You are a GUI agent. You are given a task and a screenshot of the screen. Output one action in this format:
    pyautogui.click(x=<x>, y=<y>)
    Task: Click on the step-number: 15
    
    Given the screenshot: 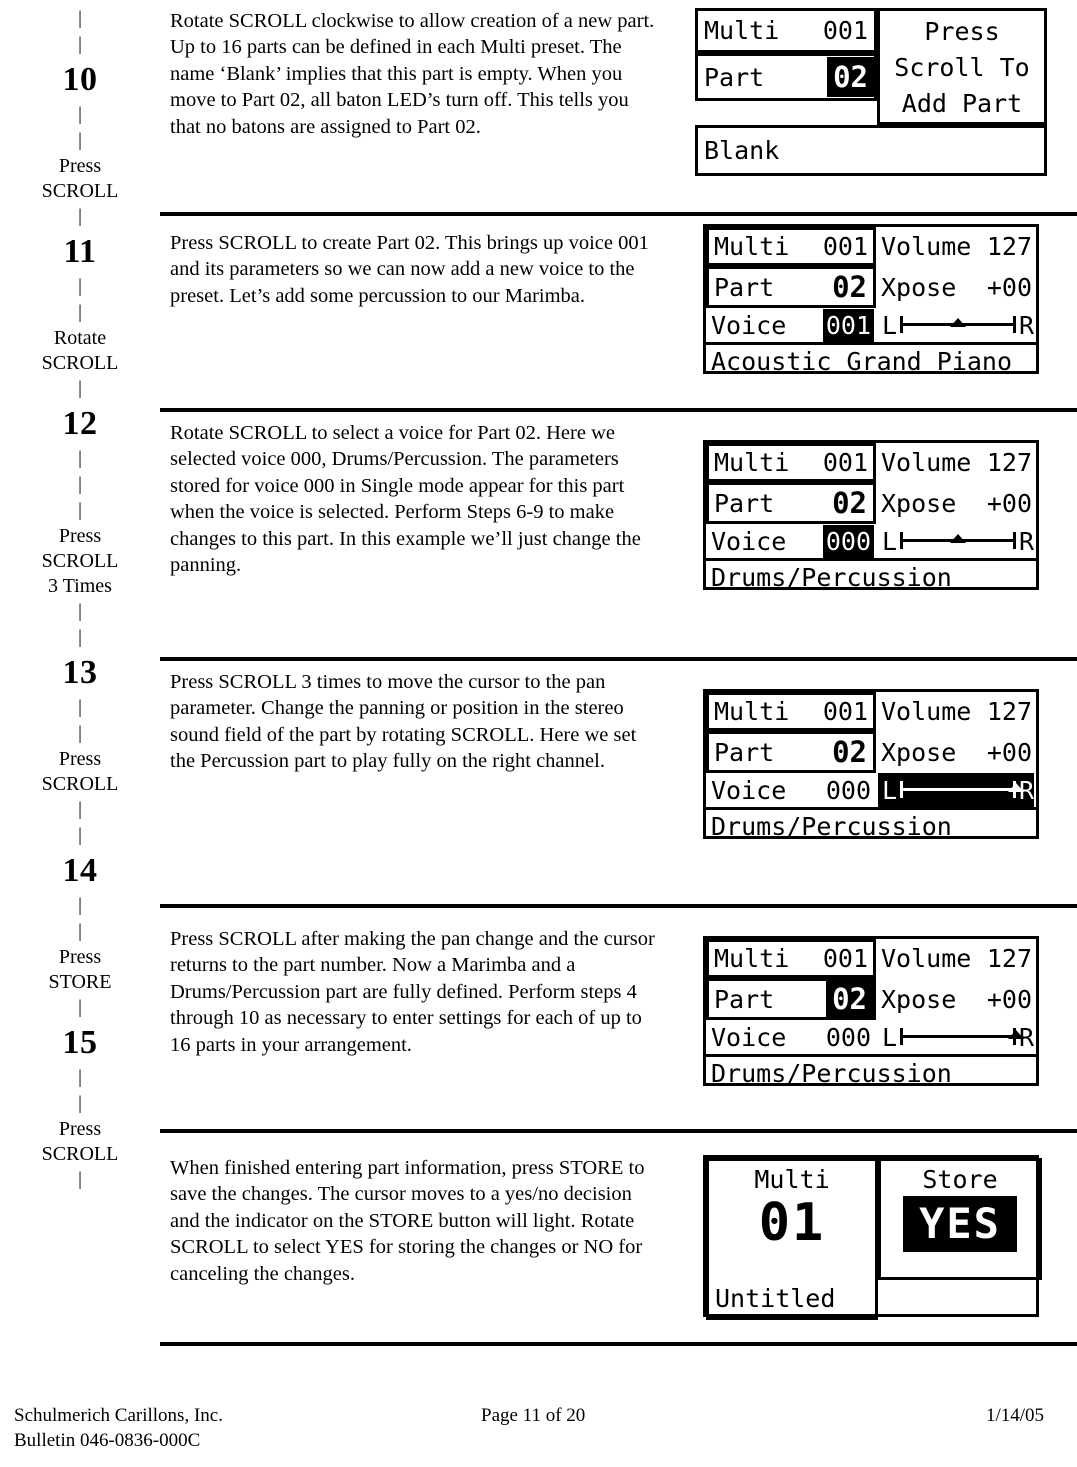 What is the action you would take?
    pyautogui.click(x=80, y=1042)
    